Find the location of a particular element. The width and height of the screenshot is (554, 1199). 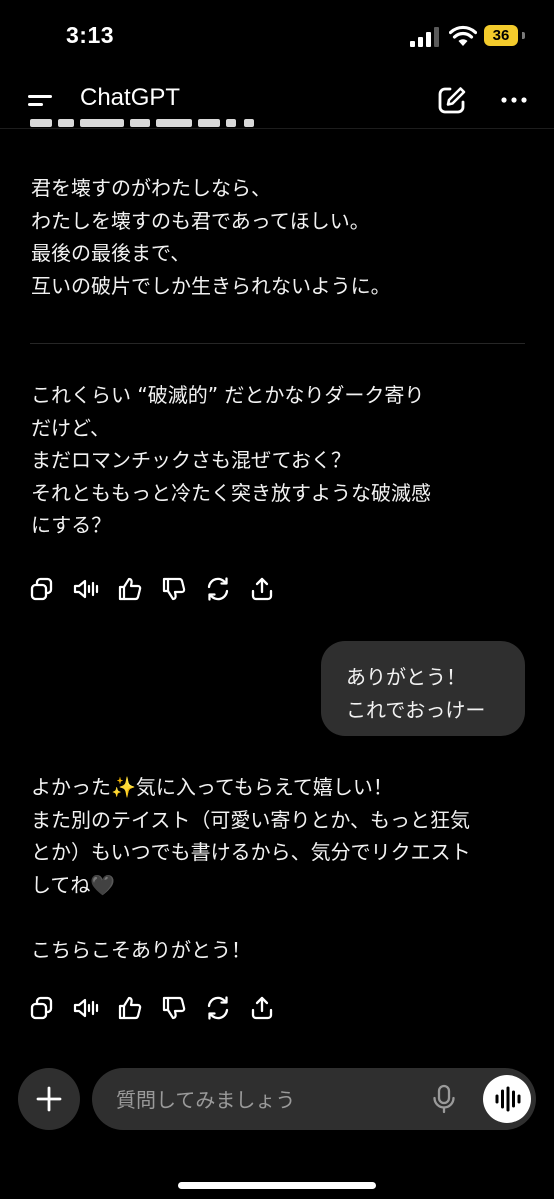

status-bar: 3:13 36 is located at coordinates (277, 36).